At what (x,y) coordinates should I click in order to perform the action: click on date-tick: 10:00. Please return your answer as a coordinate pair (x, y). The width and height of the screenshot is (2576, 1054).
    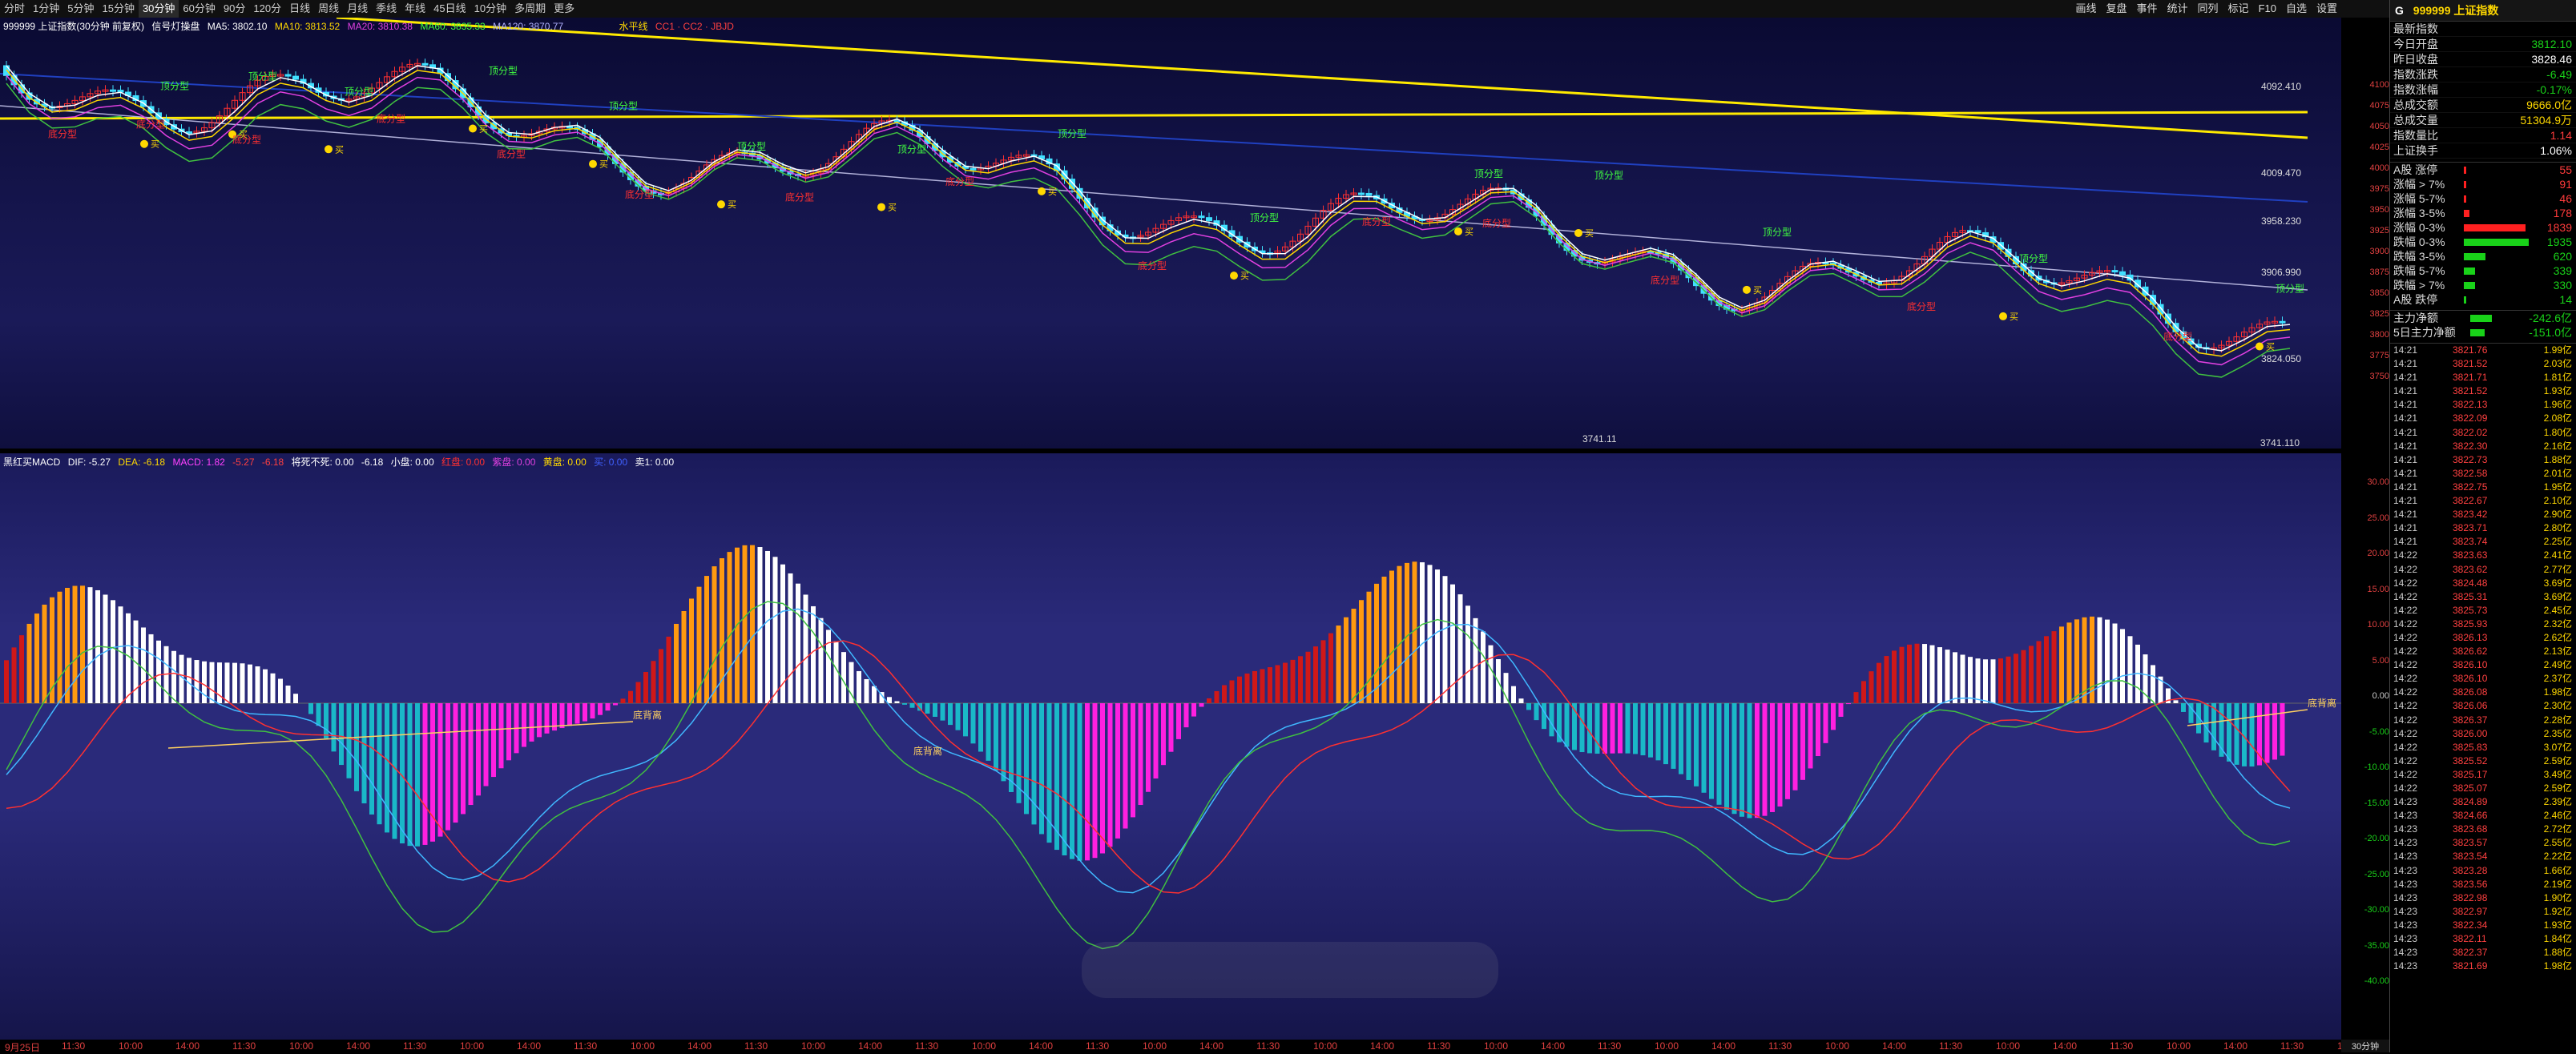
    Looking at the image, I should click on (813, 1046).